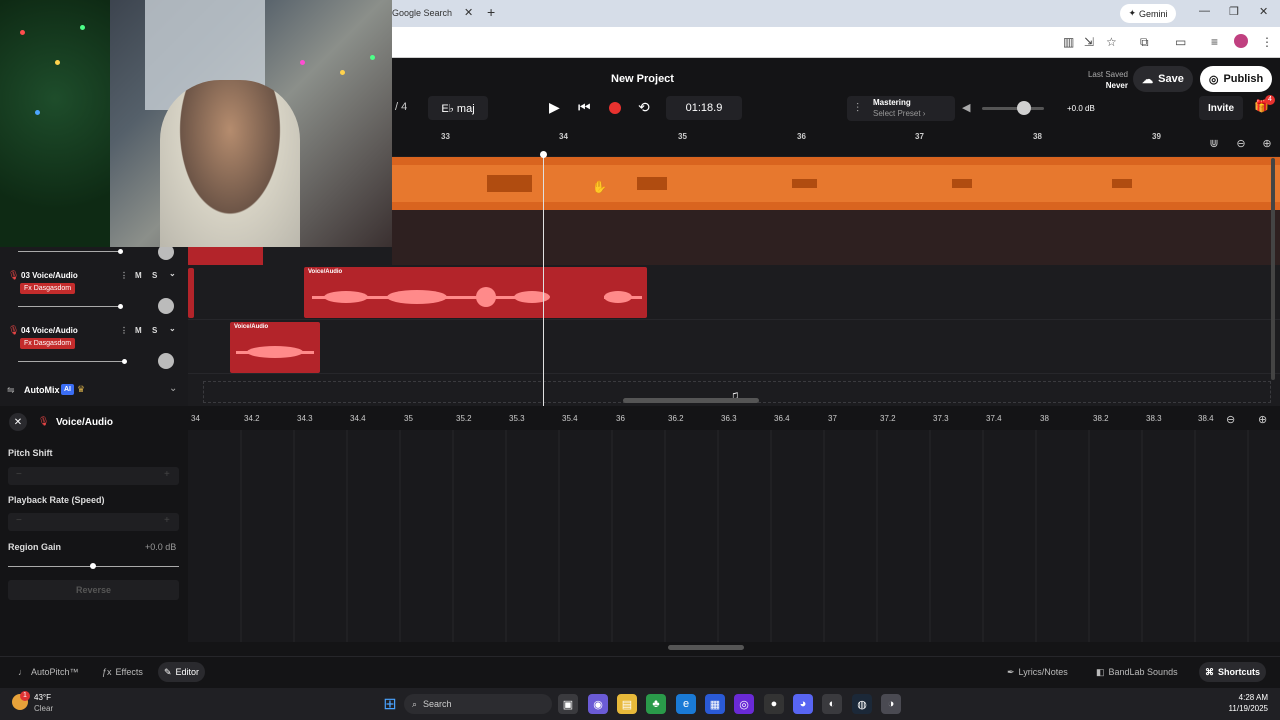 The height and width of the screenshot is (720, 1280). I want to click on vertical-scrollbar, so click(1273, 269).